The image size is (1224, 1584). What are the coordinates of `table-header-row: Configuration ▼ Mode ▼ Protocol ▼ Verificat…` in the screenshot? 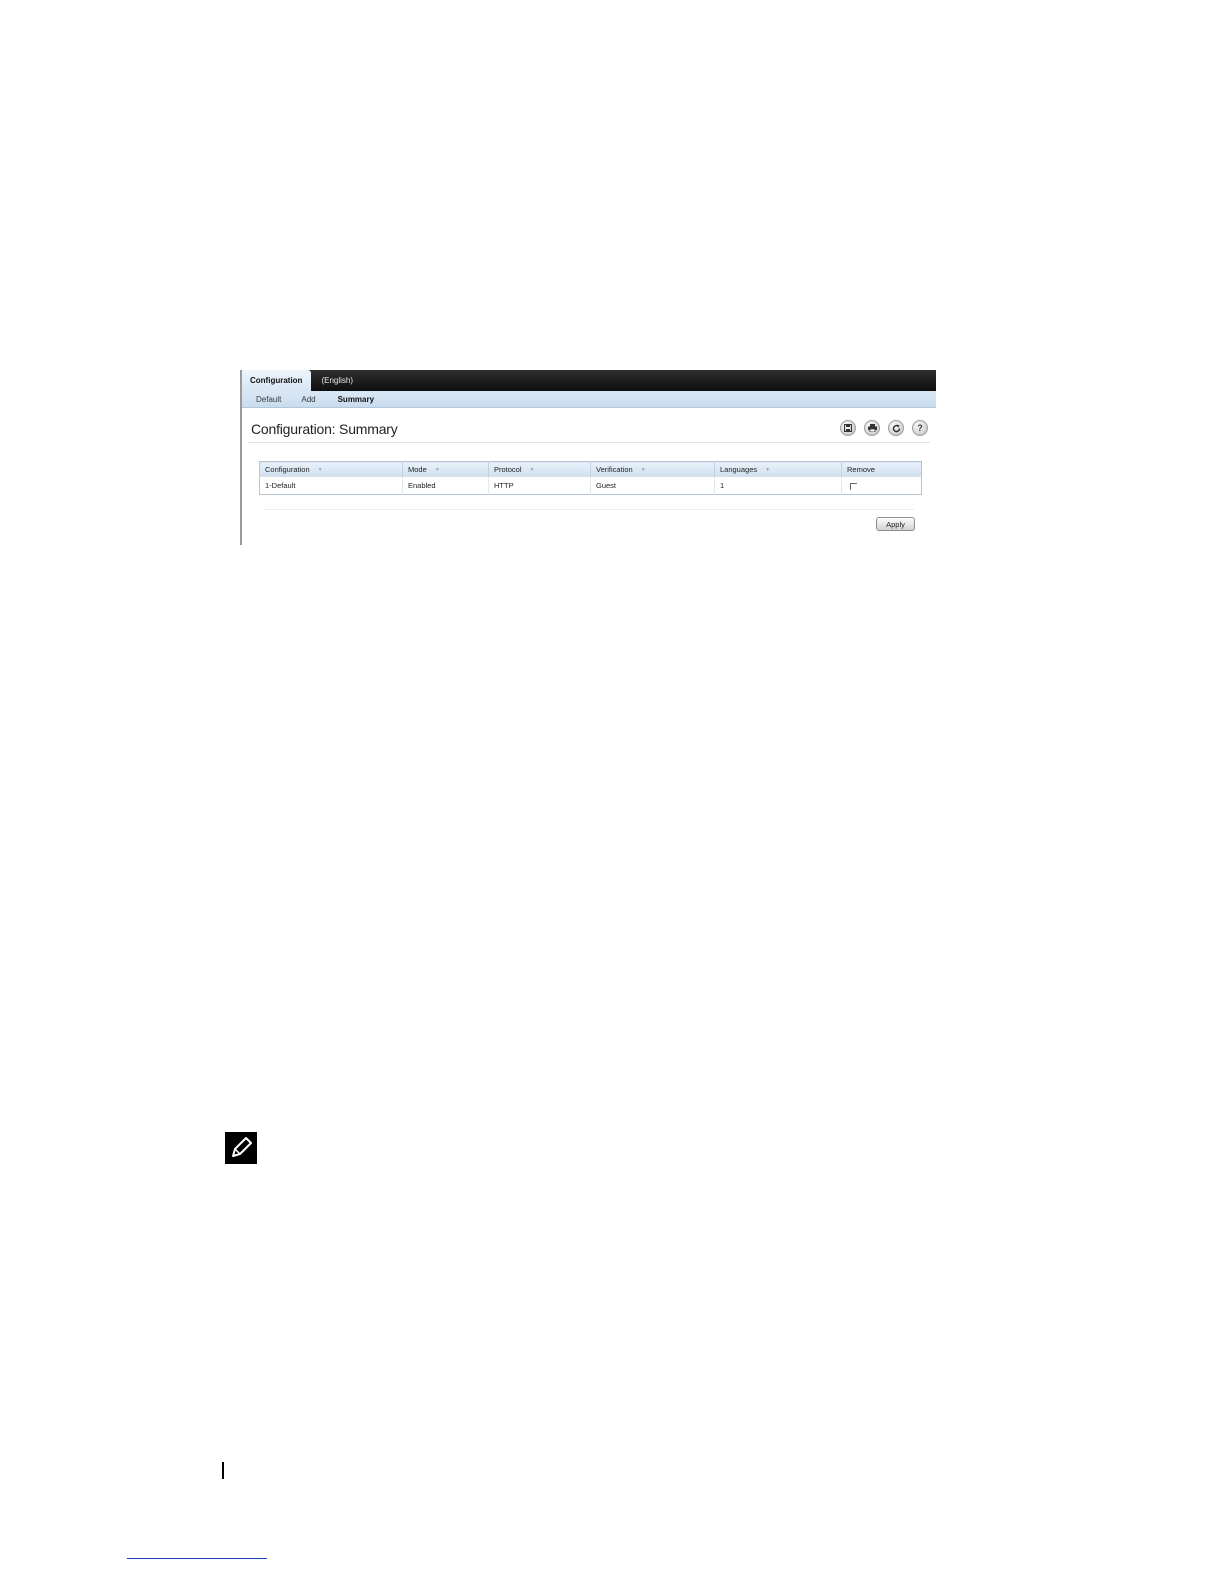 It's located at (590, 469).